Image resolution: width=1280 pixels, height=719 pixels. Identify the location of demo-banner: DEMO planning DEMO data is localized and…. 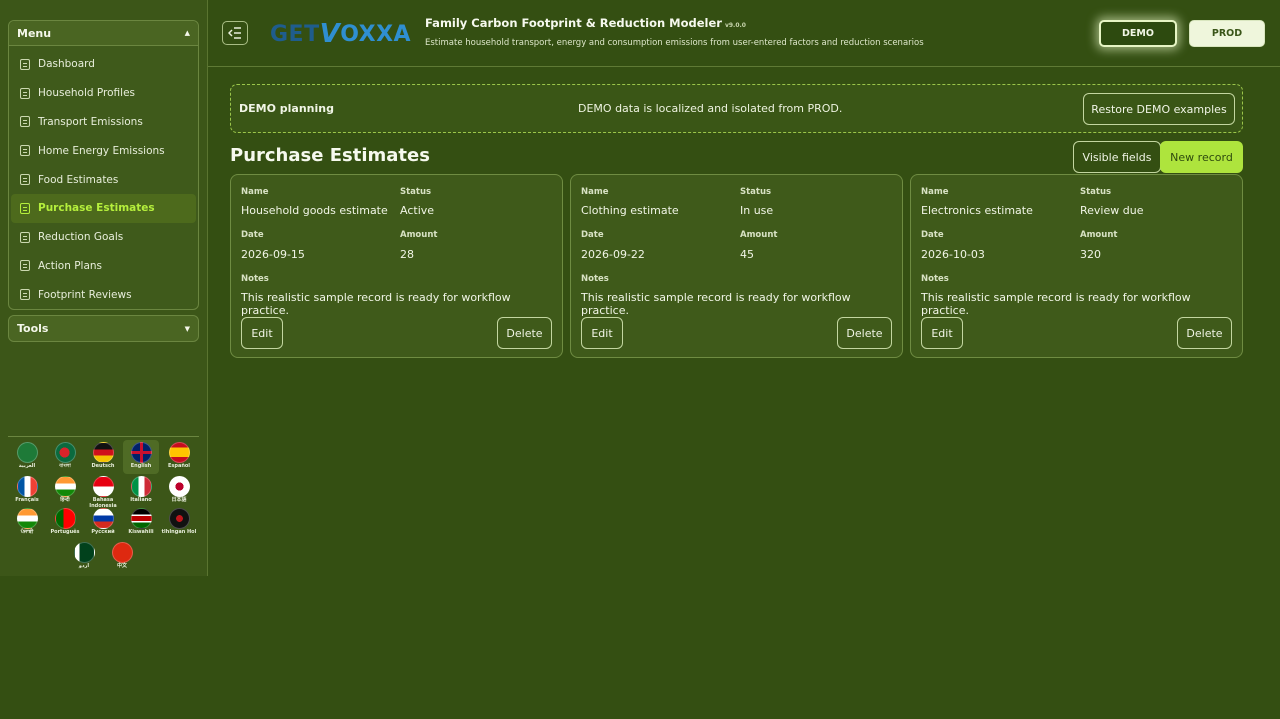
(736, 108).